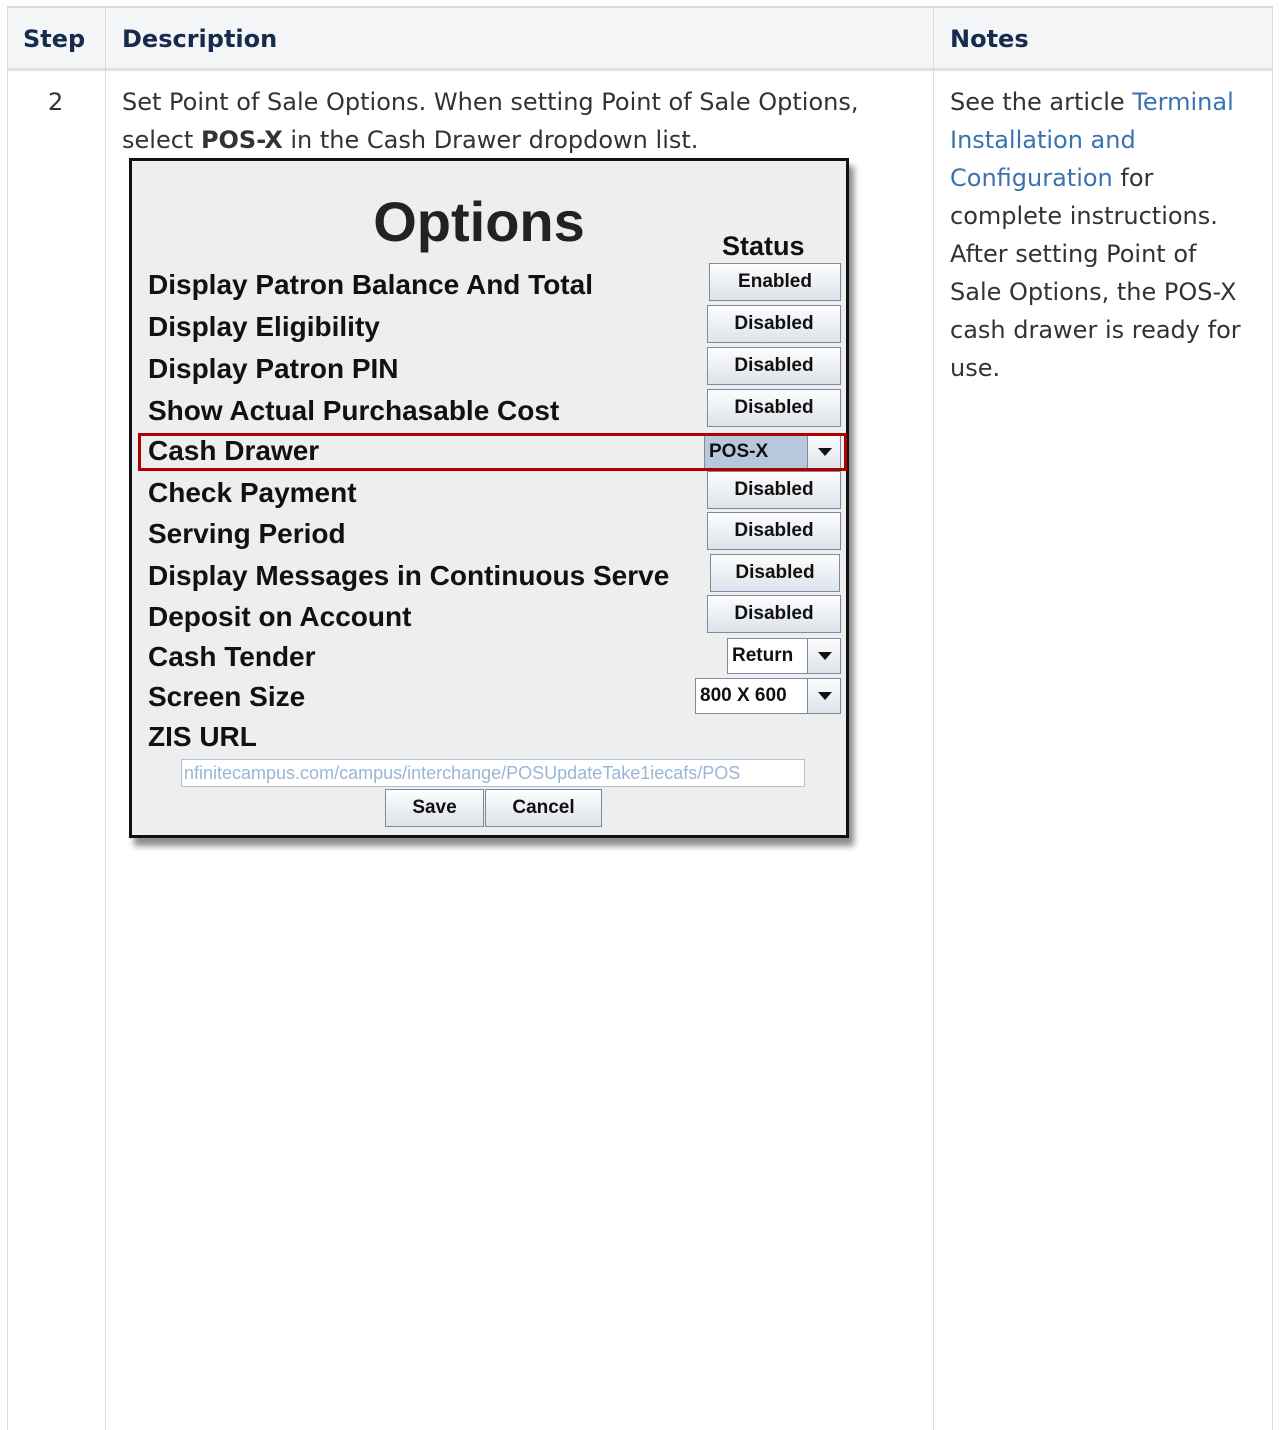  I want to click on save-button: Save, so click(434, 808).